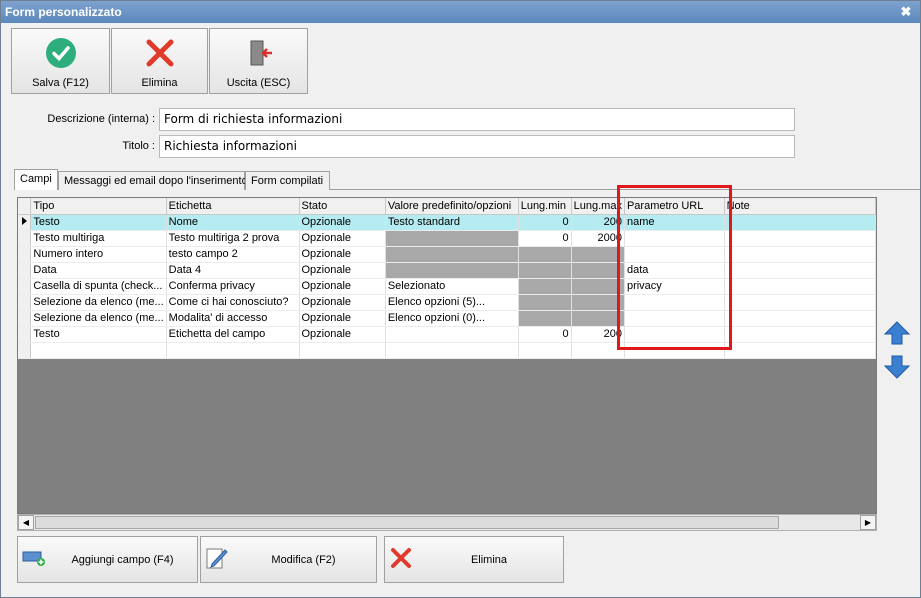 This screenshot has width=921, height=598. What do you see at coordinates (897, 333) in the screenshot?
I see `move-up-icon` at bounding box center [897, 333].